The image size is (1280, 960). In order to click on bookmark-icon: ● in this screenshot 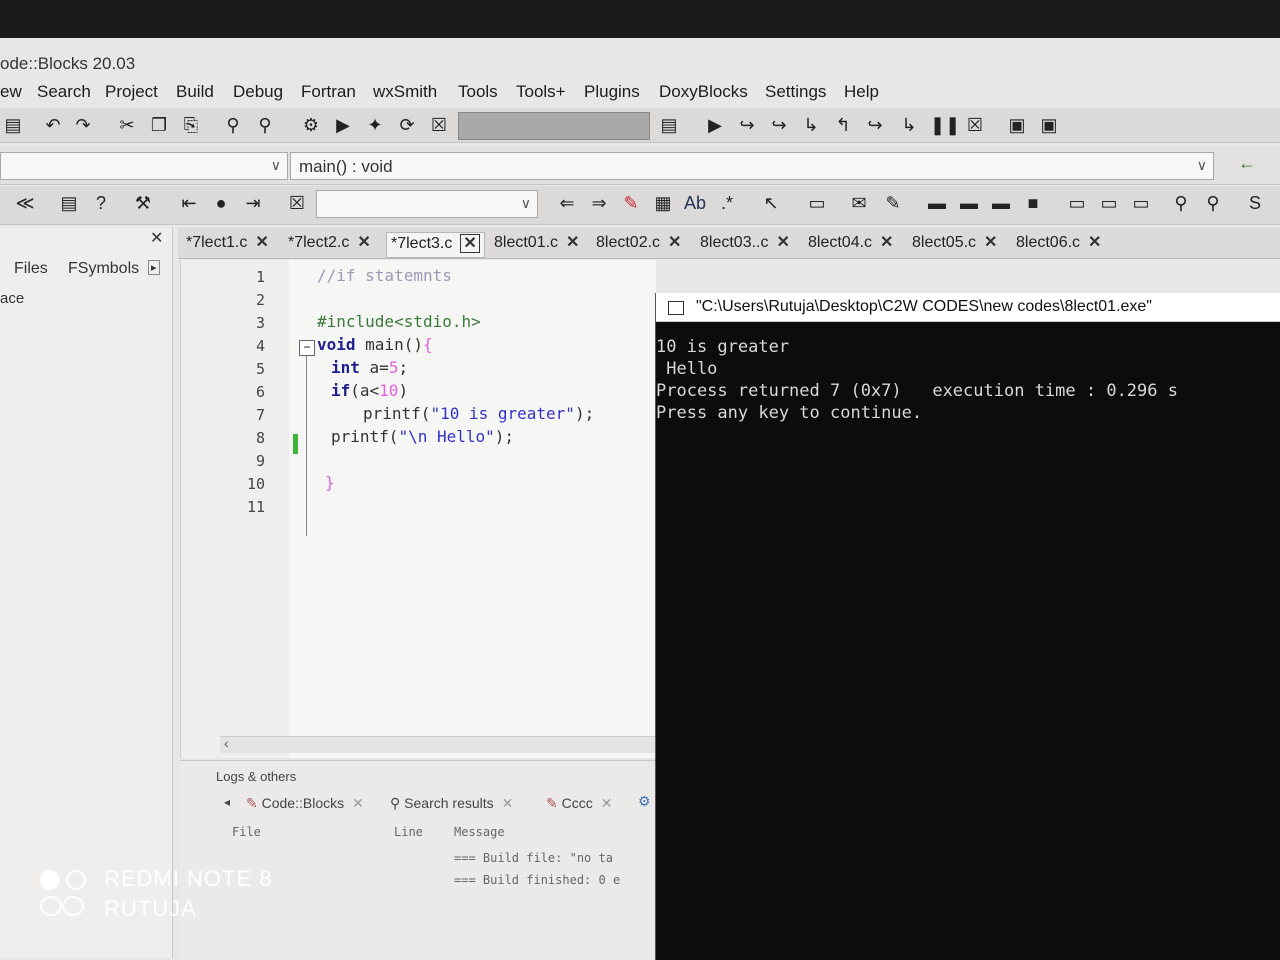, I will do `click(221, 203)`.